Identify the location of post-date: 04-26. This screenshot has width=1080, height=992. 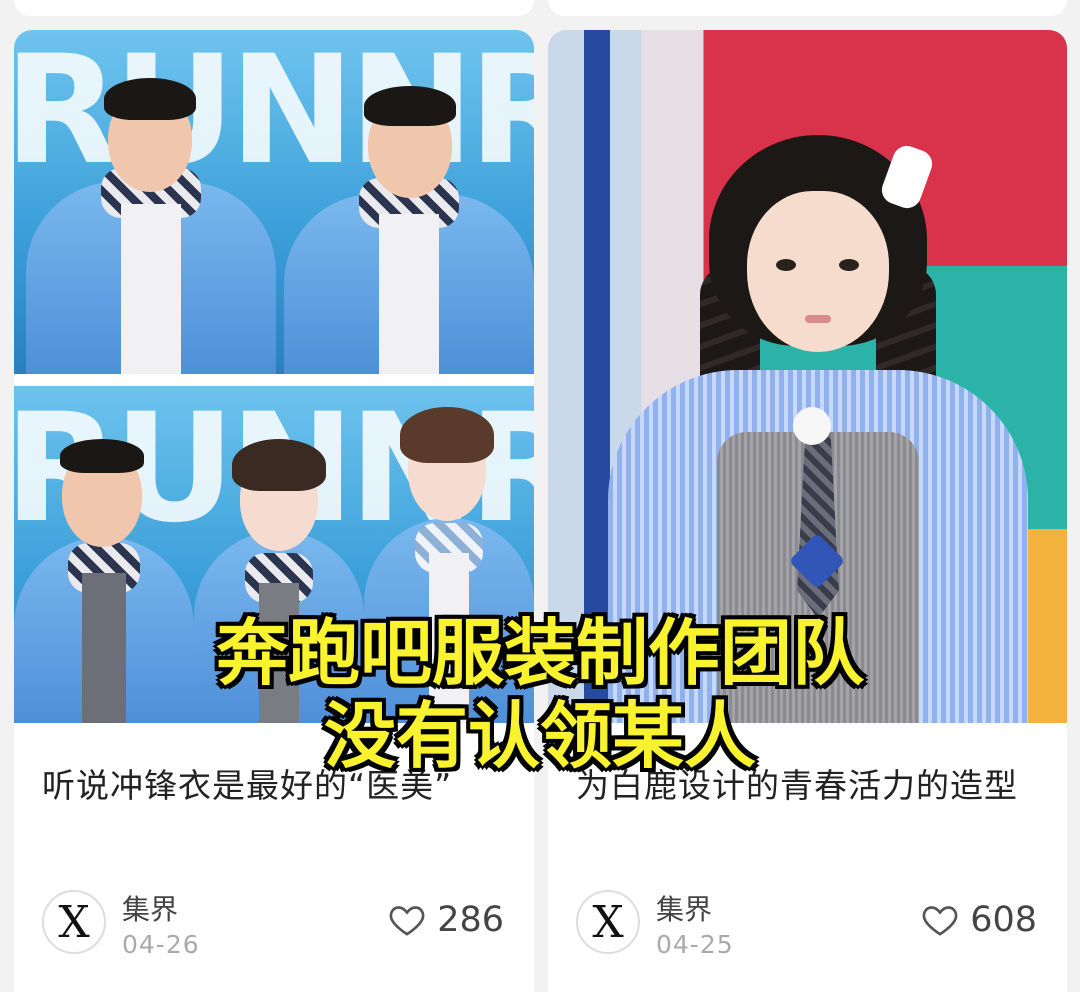
(161, 944).